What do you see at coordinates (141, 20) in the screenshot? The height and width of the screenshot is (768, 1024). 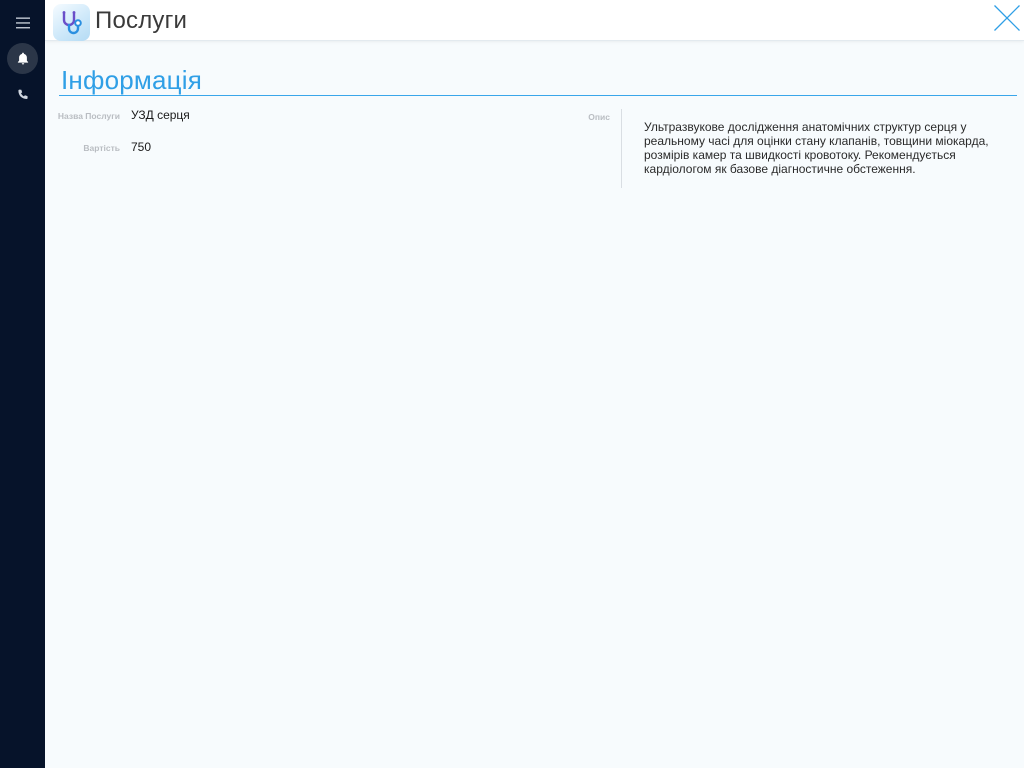 I see `page-title: Послуги` at bounding box center [141, 20].